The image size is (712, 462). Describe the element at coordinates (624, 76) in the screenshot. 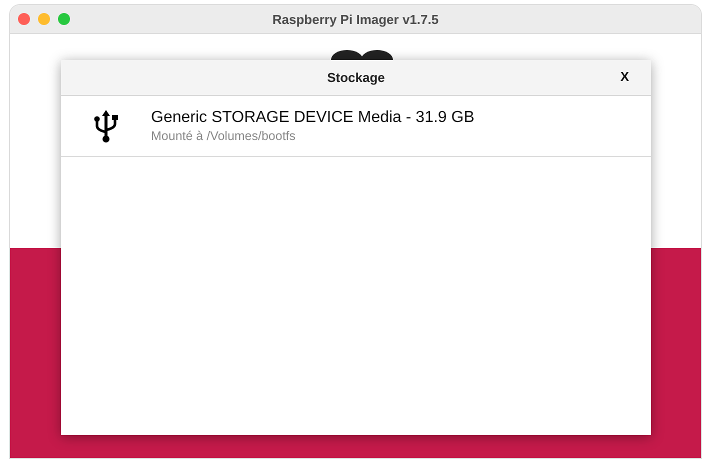

I see `close-button: X` at that location.